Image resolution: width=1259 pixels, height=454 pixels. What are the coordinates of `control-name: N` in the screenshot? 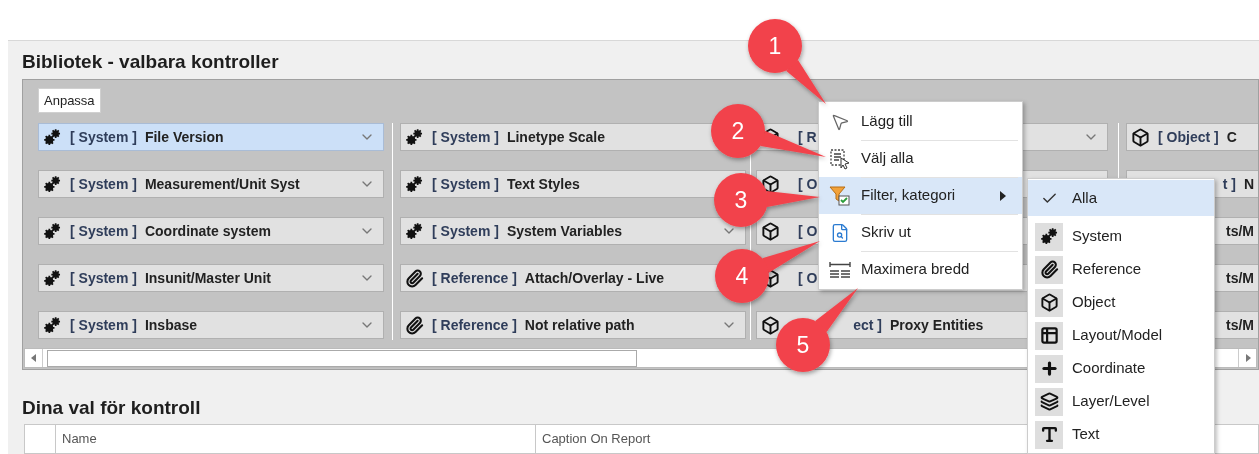 It's located at (1248, 184).